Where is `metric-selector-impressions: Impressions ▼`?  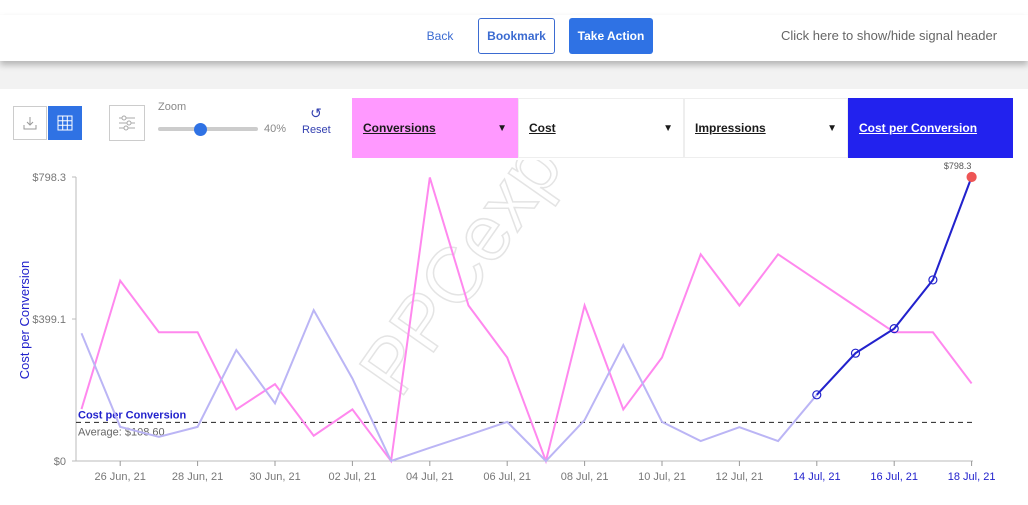 metric-selector-impressions: Impressions ▼ is located at coordinates (766, 128).